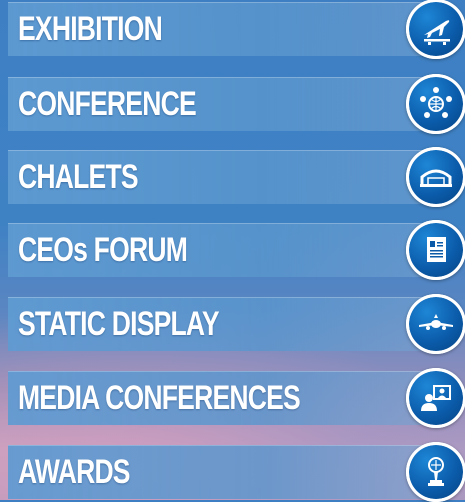 The height and width of the screenshot is (502, 465). What do you see at coordinates (159, 398) in the screenshot?
I see `menu-item-label: MEDIA CONFERENCES` at bounding box center [159, 398].